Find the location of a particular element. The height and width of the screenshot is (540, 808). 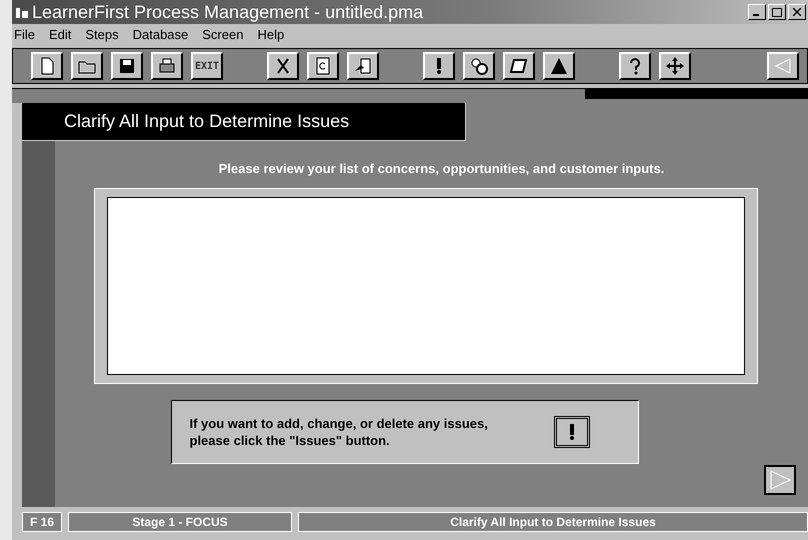

close-icon is located at coordinates (797, 12).